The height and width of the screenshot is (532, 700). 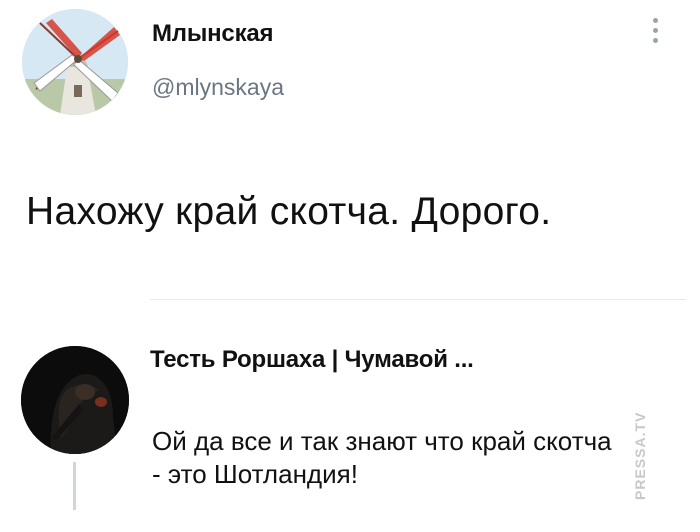 What do you see at coordinates (418, 299) in the screenshot?
I see `divider` at bounding box center [418, 299].